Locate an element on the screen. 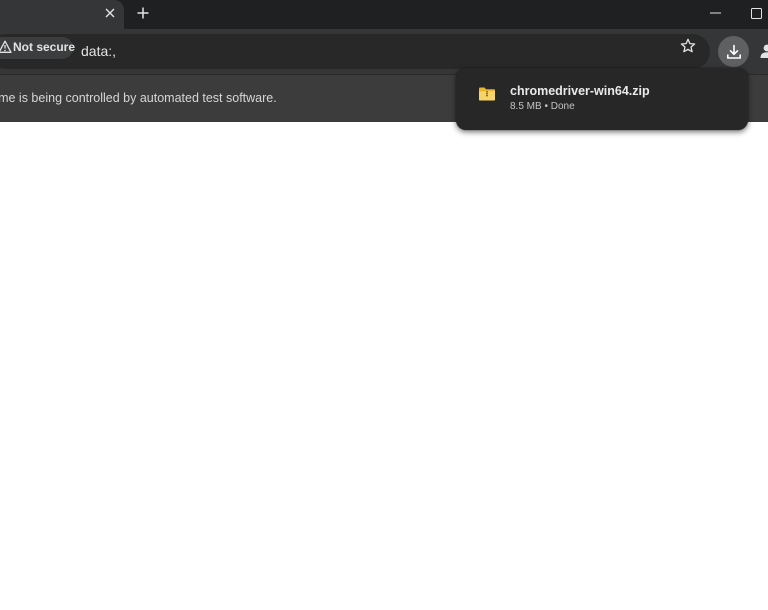 This screenshot has width=768, height=610. url-text: data:, is located at coordinates (98, 51).